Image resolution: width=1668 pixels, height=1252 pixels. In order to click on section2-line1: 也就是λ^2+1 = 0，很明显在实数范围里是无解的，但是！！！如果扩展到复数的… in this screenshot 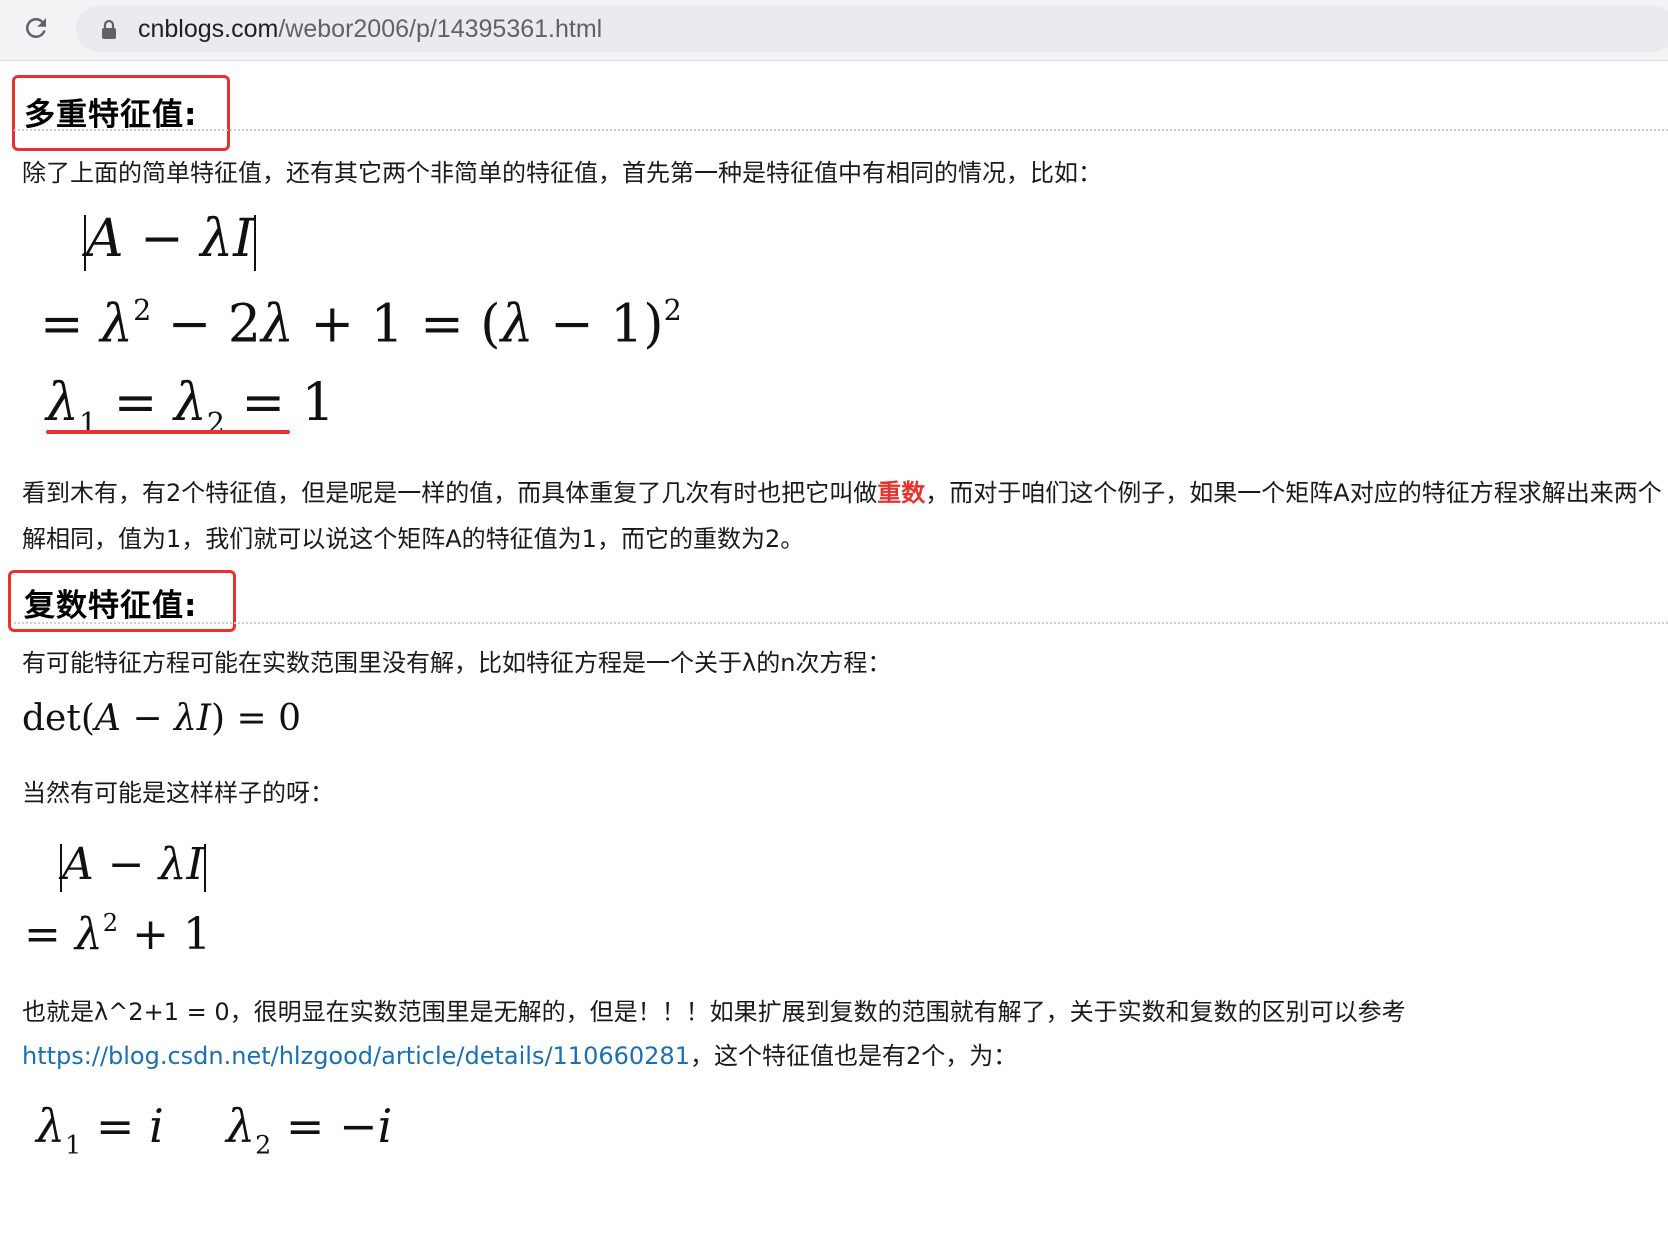, I will do `click(714, 1012)`.